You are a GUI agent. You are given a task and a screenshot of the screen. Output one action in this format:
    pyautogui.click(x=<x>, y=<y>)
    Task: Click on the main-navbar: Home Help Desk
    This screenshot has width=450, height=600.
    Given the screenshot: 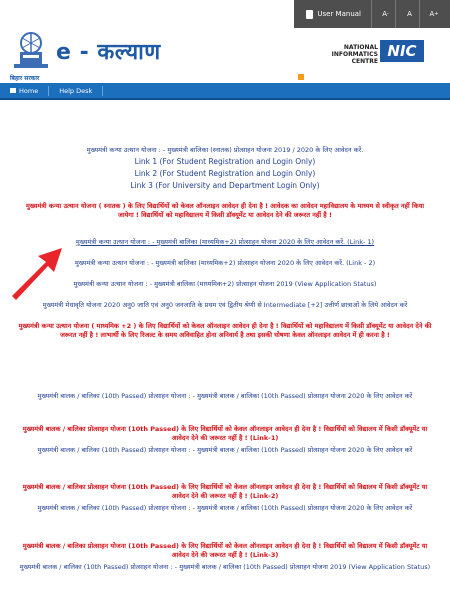 What is the action you would take?
    pyautogui.click(x=225, y=91)
    